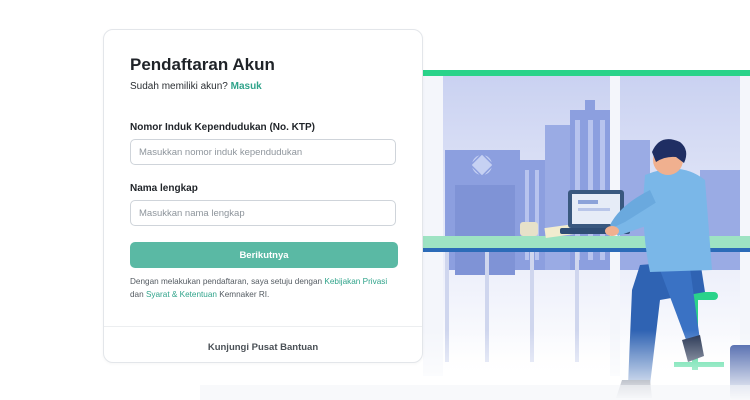  I want to click on name-input, so click(263, 213).